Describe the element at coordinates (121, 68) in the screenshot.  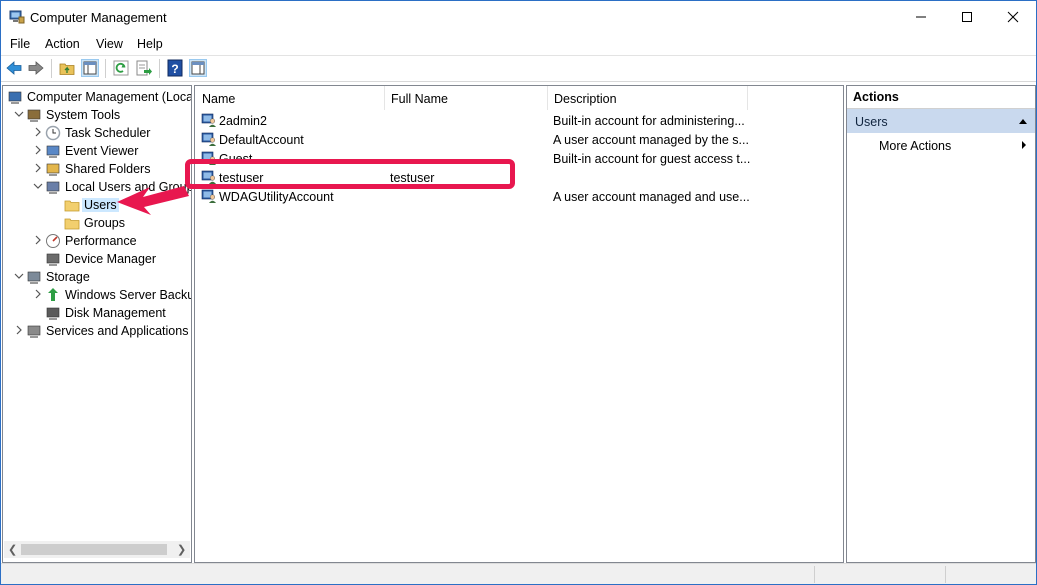
I see `refresh-icon` at that location.